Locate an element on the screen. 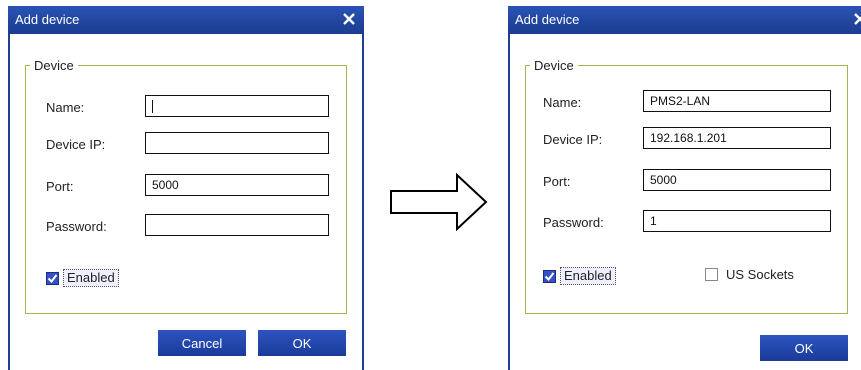 Image resolution: width=861 pixels, height=370 pixels. us-sockets-label: US Sockets is located at coordinates (760, 274).